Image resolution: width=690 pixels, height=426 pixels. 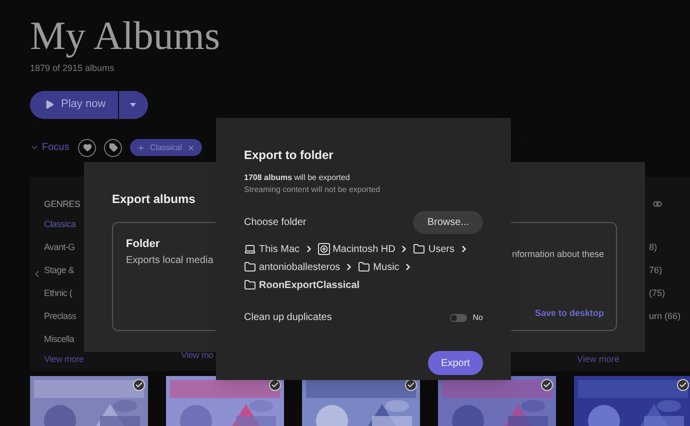 I want to click on genre-item: Miscella, so click(x=59, y=339).